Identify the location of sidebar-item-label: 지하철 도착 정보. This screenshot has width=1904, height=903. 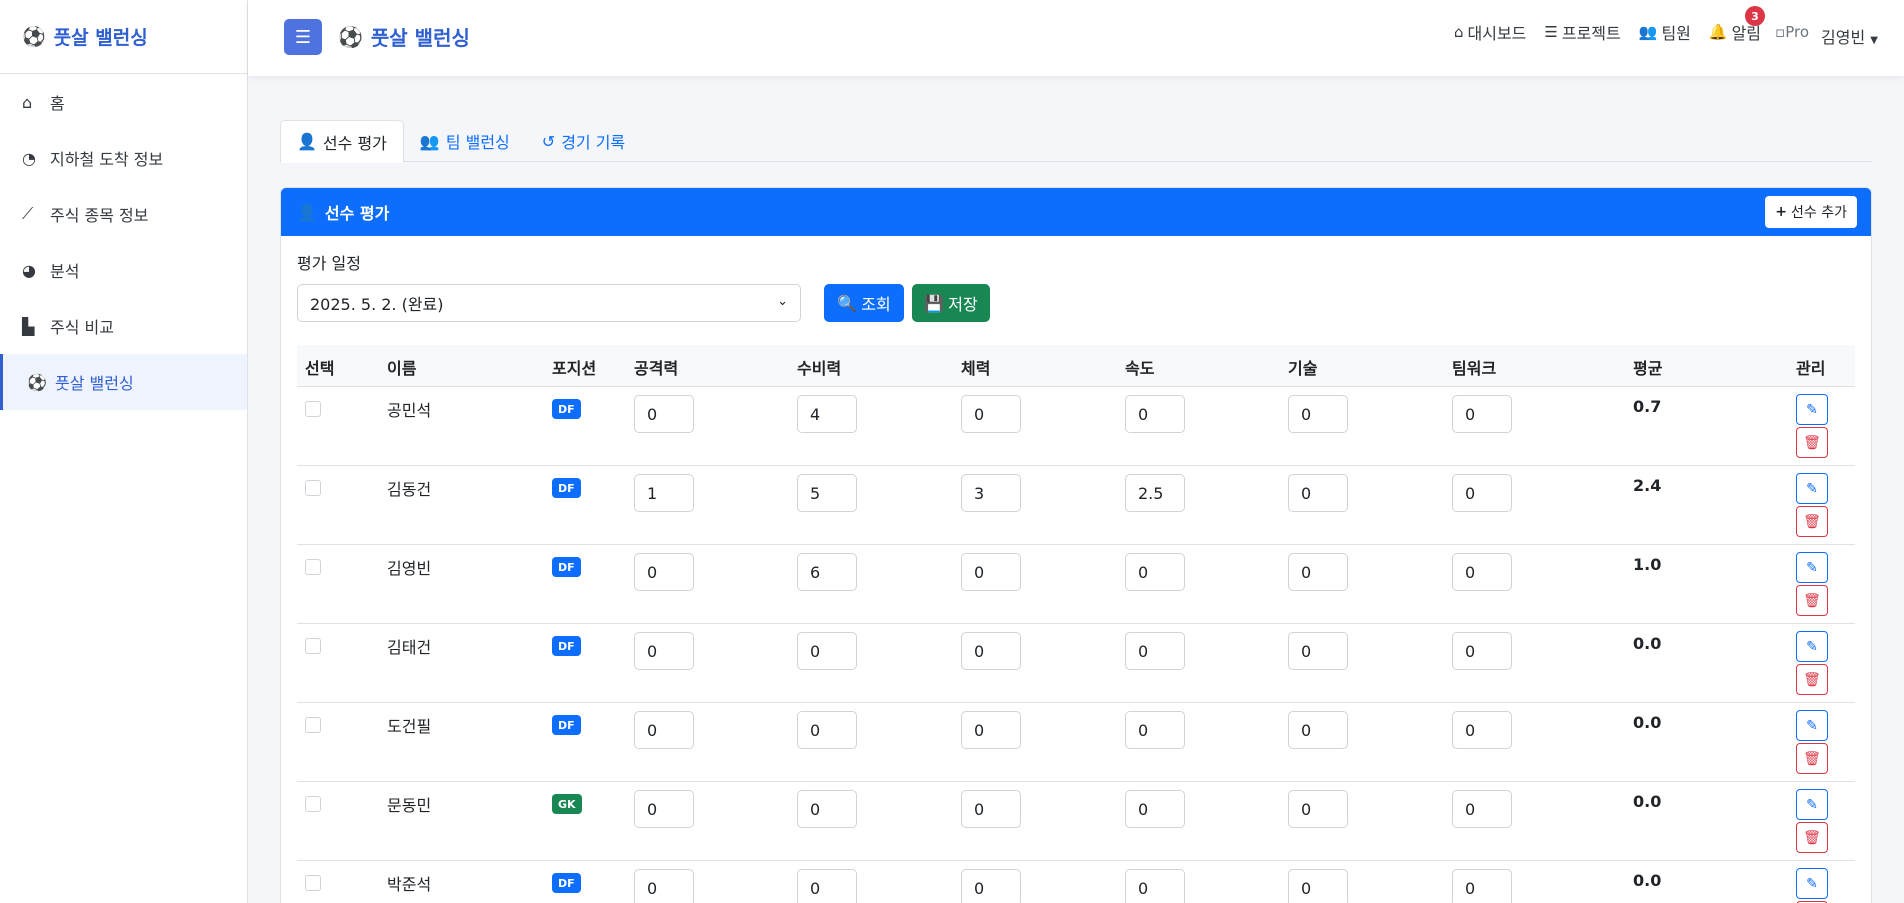
(107, 159).